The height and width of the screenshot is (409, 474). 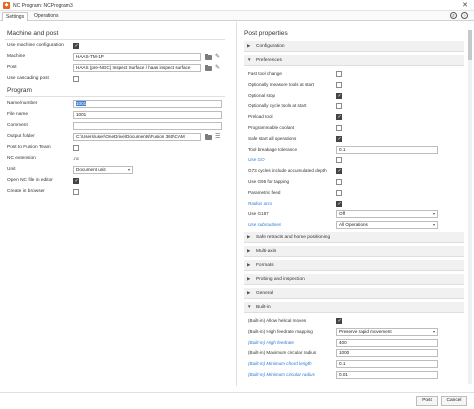 I want to click on file-name-field: 1001, so click(x=147, y=115).